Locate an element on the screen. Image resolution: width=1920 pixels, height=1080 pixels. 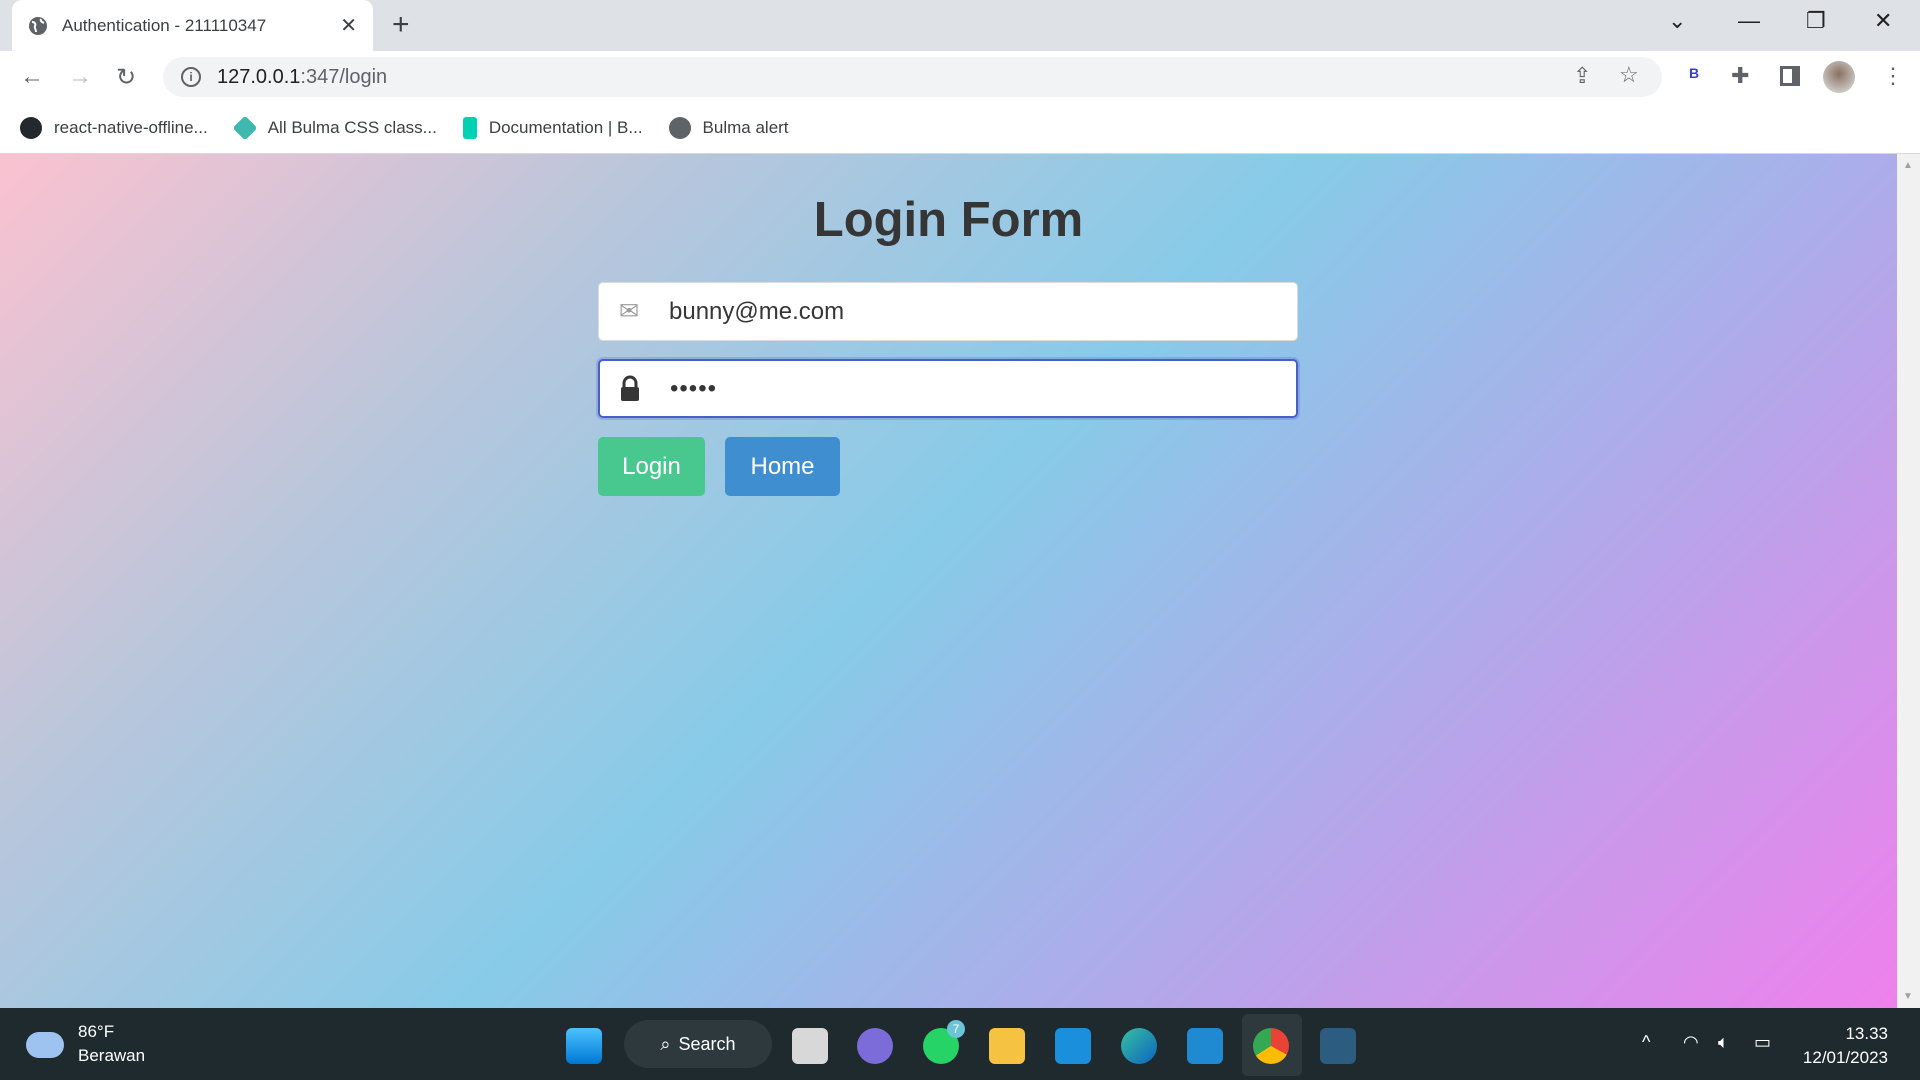
vscode-icon is located at coordinates (1205, 1046).